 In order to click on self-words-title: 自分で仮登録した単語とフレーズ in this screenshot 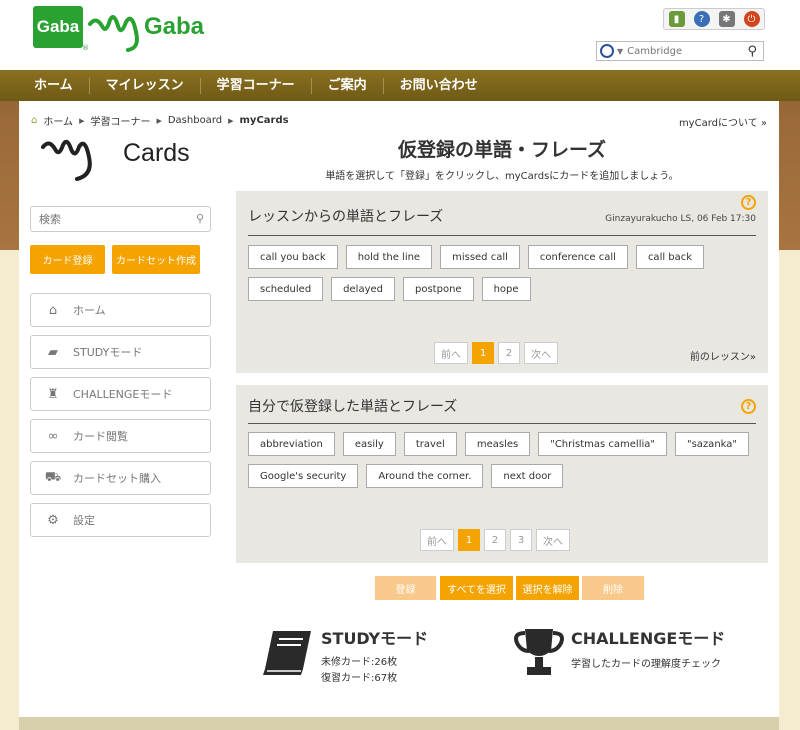, I will do `click(353, 407)`.